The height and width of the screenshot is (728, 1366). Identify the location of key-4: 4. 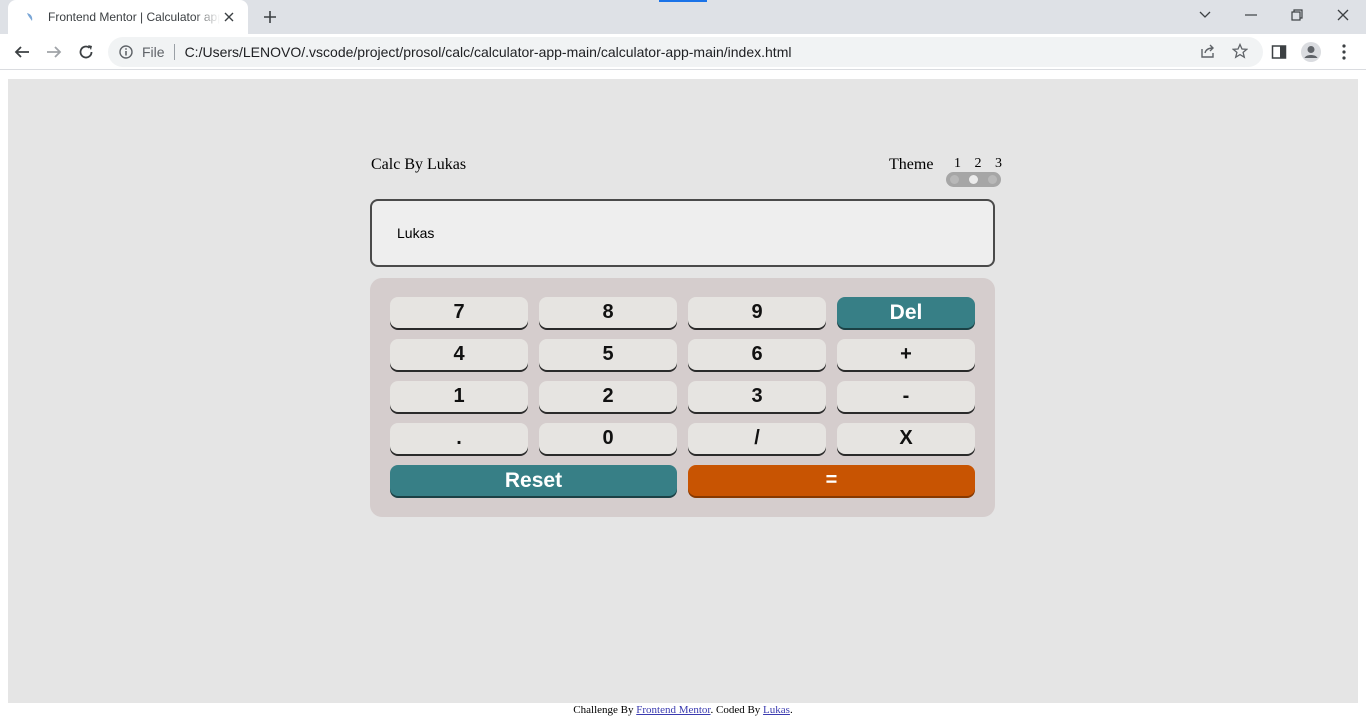
(459, 354).